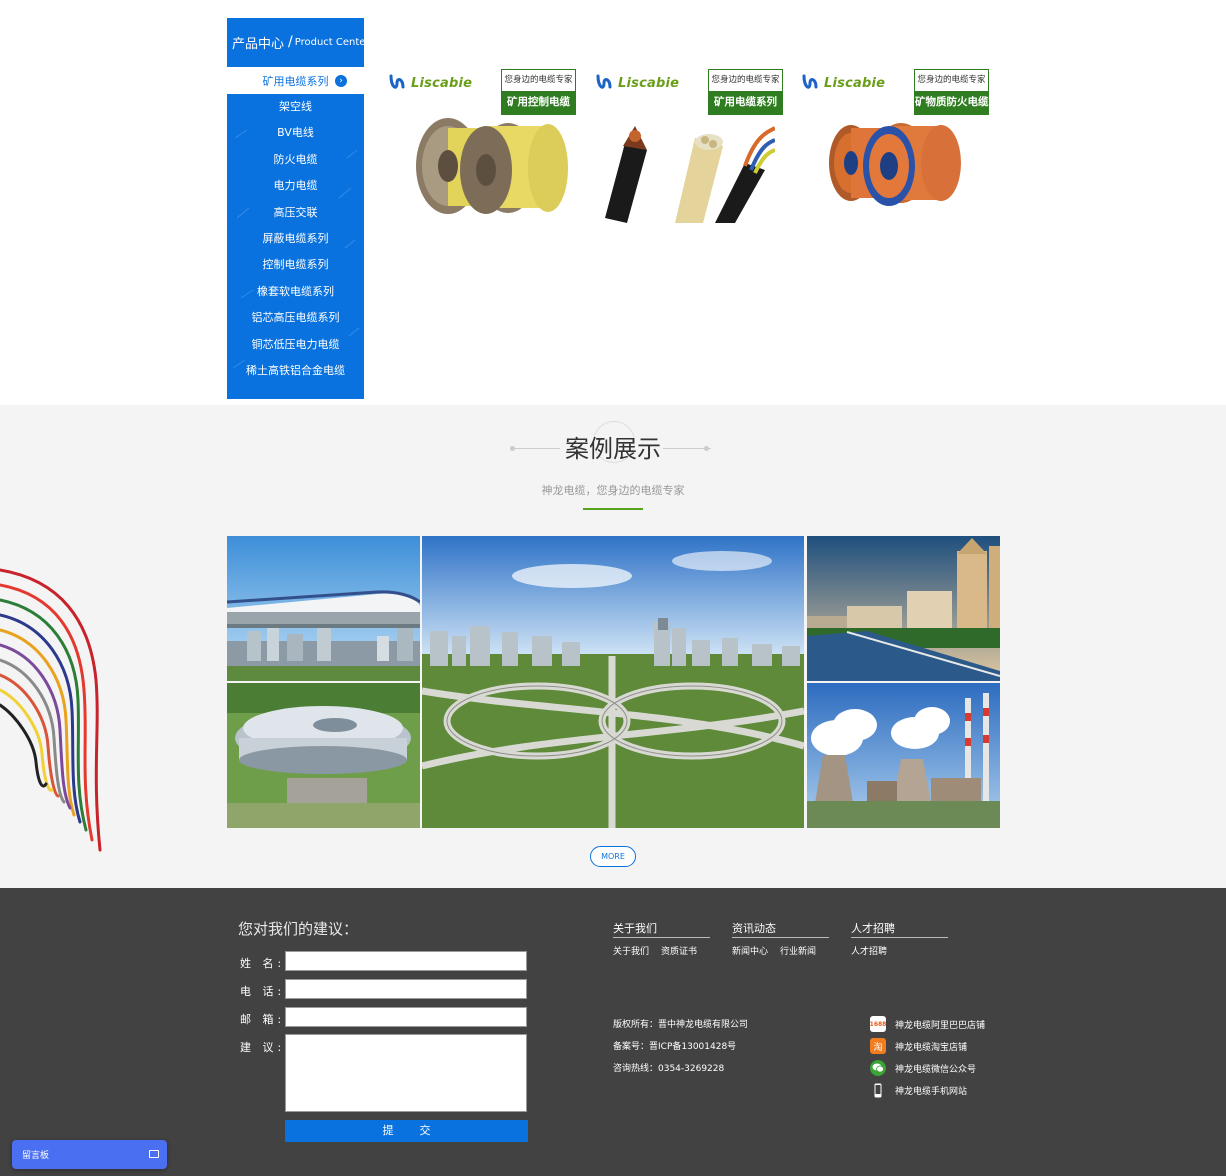 The width and height of the screenshot is (1226, 1176). I want to click on product-image-yellow-reels, so click(492, 166).